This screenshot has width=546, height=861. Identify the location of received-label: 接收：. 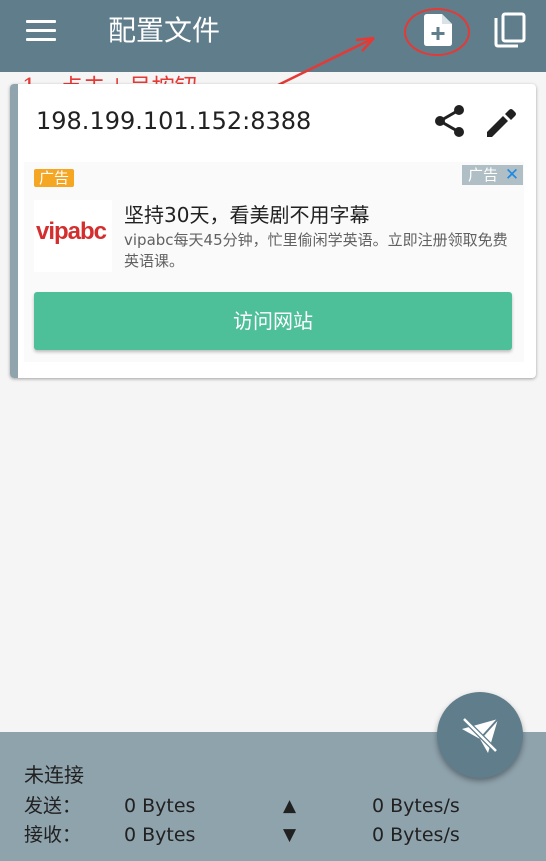
(53, 835).